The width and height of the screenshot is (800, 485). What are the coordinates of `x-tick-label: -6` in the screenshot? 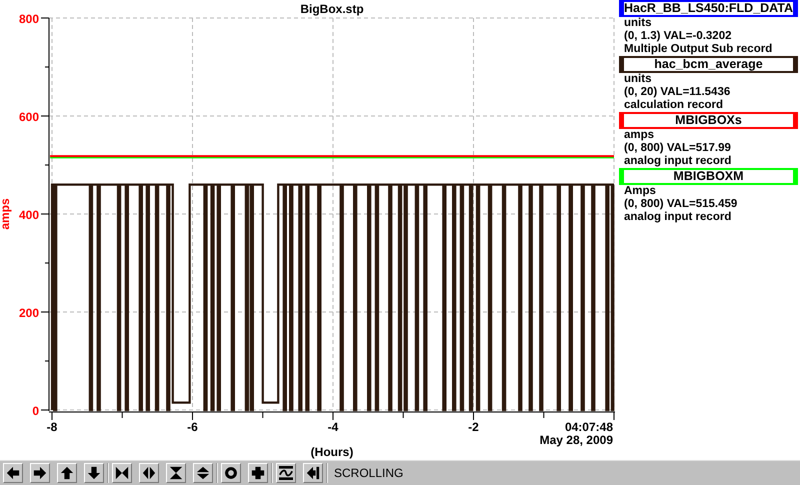 It's located at (192, 427).